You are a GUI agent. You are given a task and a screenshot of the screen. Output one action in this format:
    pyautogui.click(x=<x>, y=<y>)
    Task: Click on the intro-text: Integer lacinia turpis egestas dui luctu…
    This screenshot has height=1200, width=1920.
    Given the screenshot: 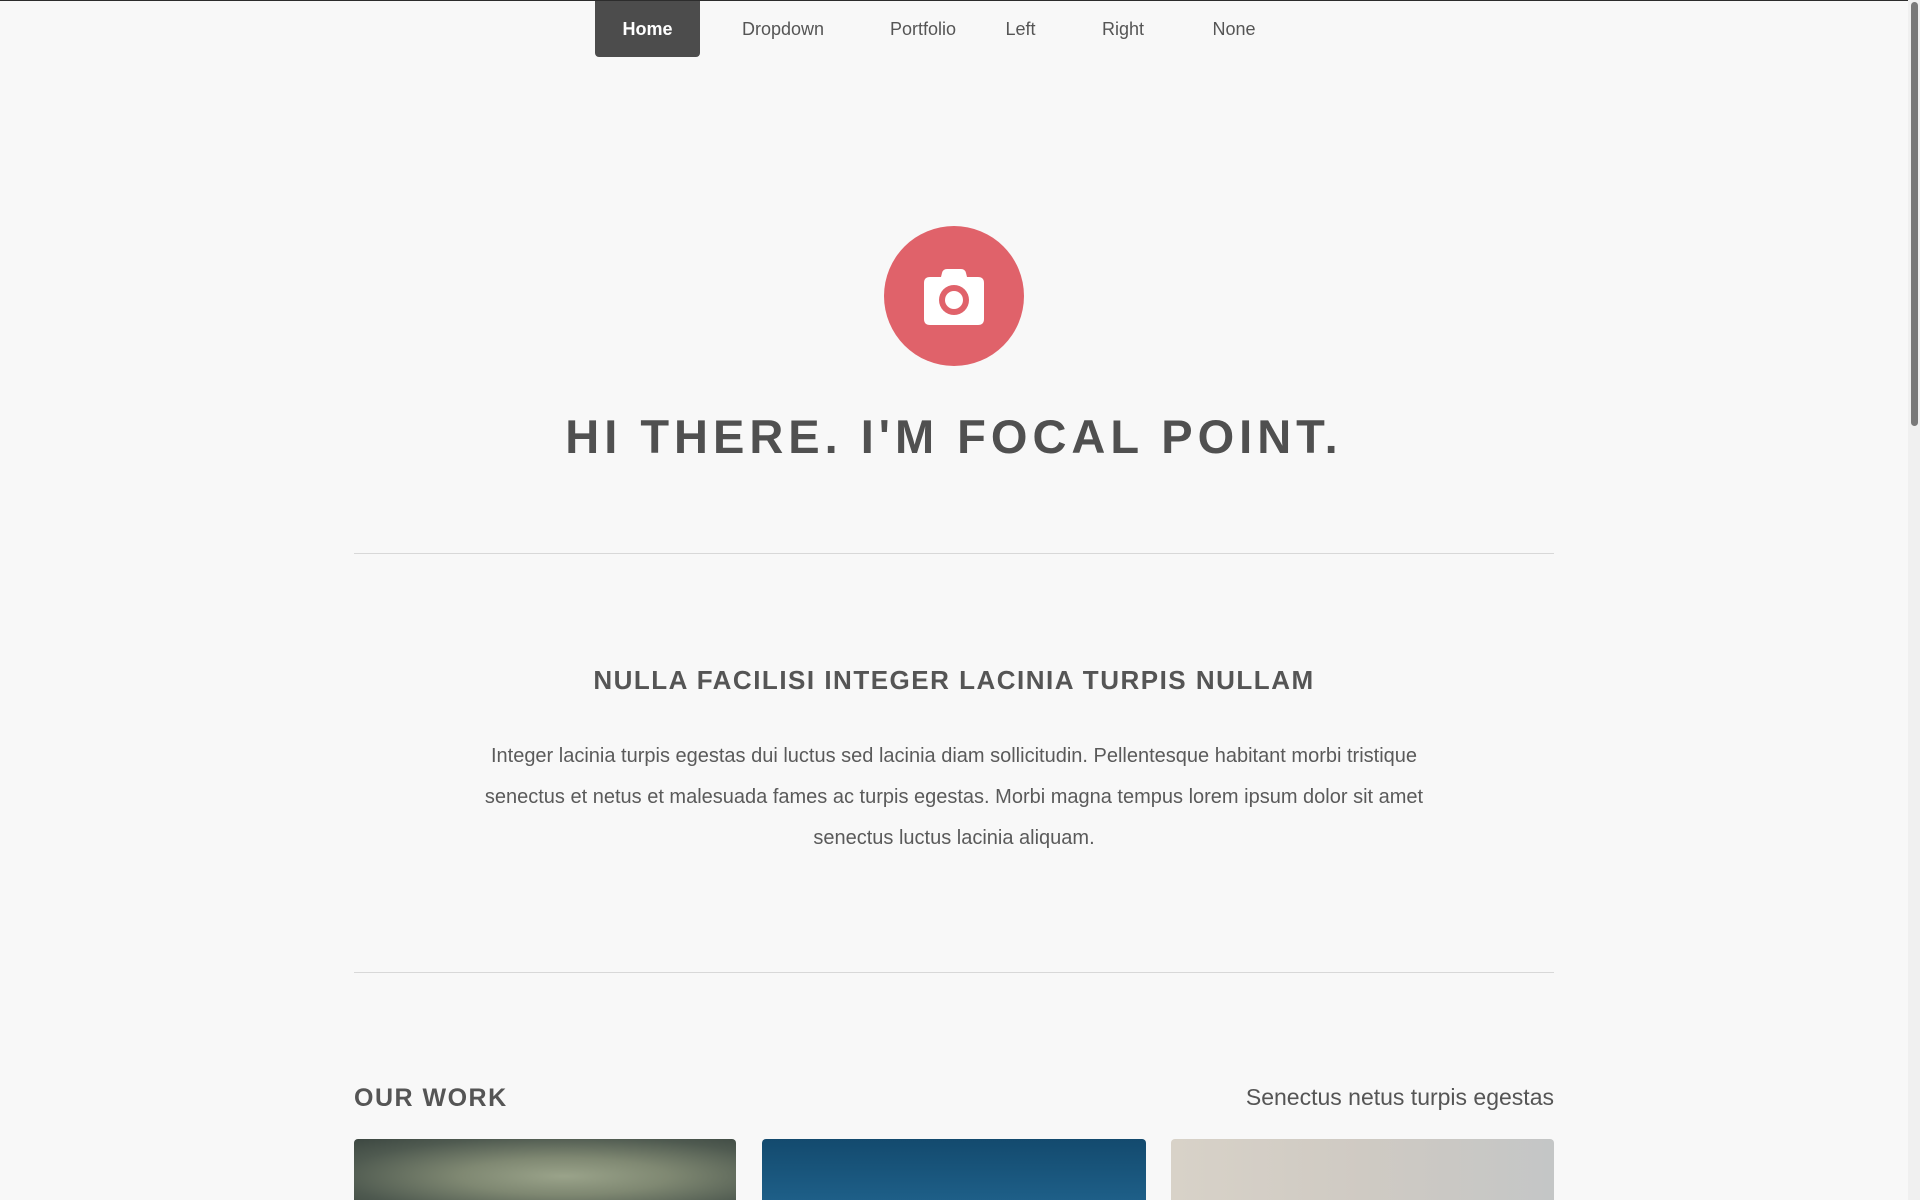 What is the action you would take?
    pyautogui.click(x=954, y=797)
    